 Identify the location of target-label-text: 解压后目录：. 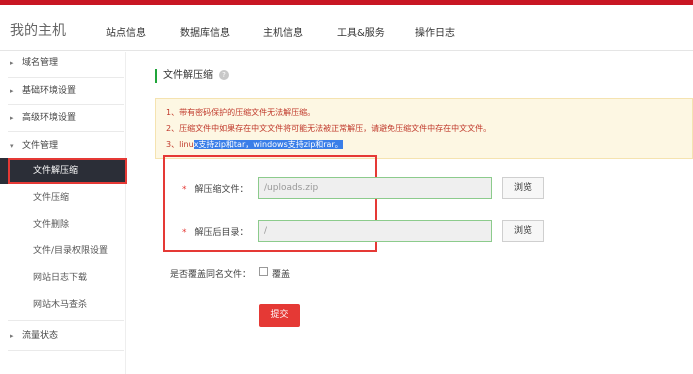
(221, 233).